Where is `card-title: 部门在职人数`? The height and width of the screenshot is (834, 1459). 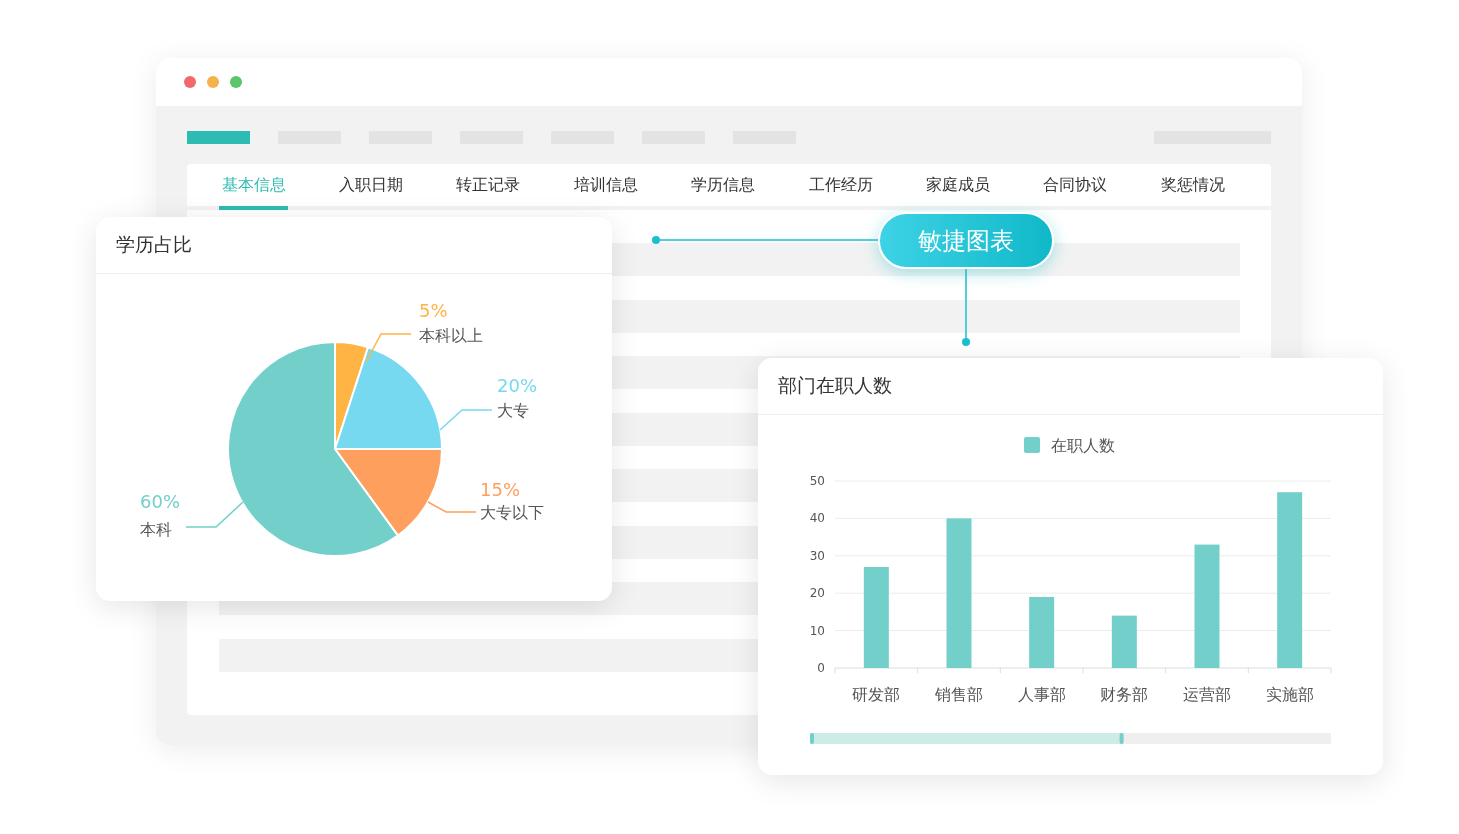
card-title: 部门在职人数 is located at coordinates (835, 385).